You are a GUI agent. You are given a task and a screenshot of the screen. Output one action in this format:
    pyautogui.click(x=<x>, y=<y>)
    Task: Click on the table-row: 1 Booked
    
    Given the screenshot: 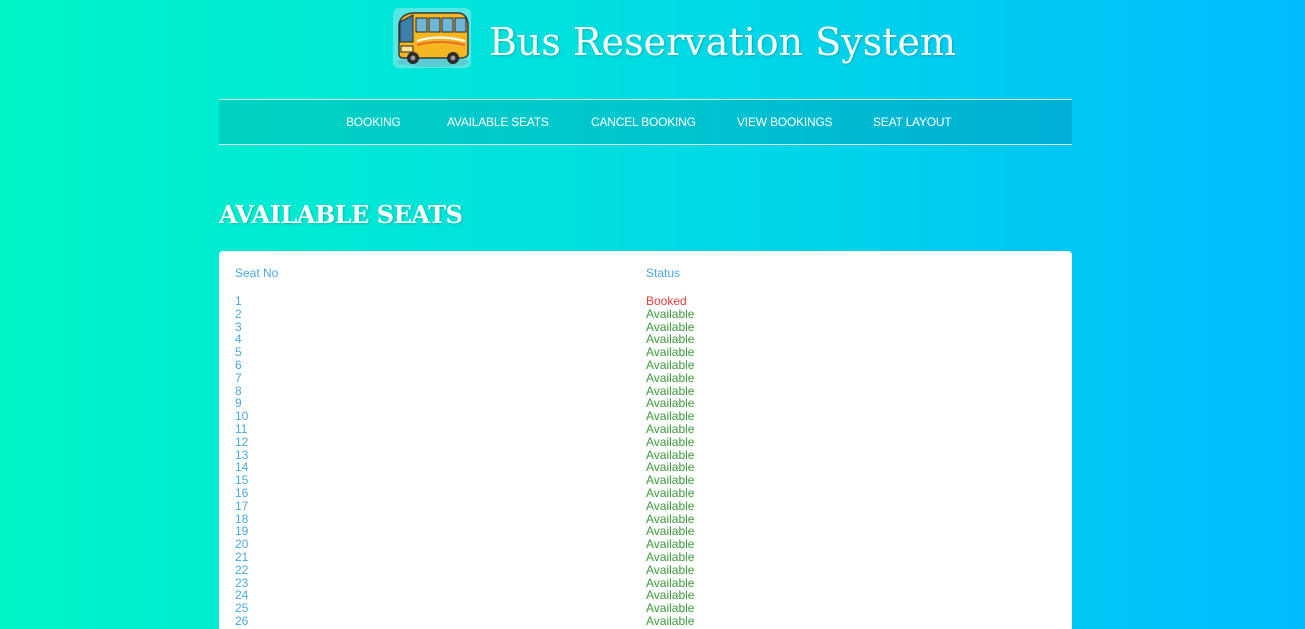 What is the action you would take?
    pyautogui.click(x=645, y=301)
    